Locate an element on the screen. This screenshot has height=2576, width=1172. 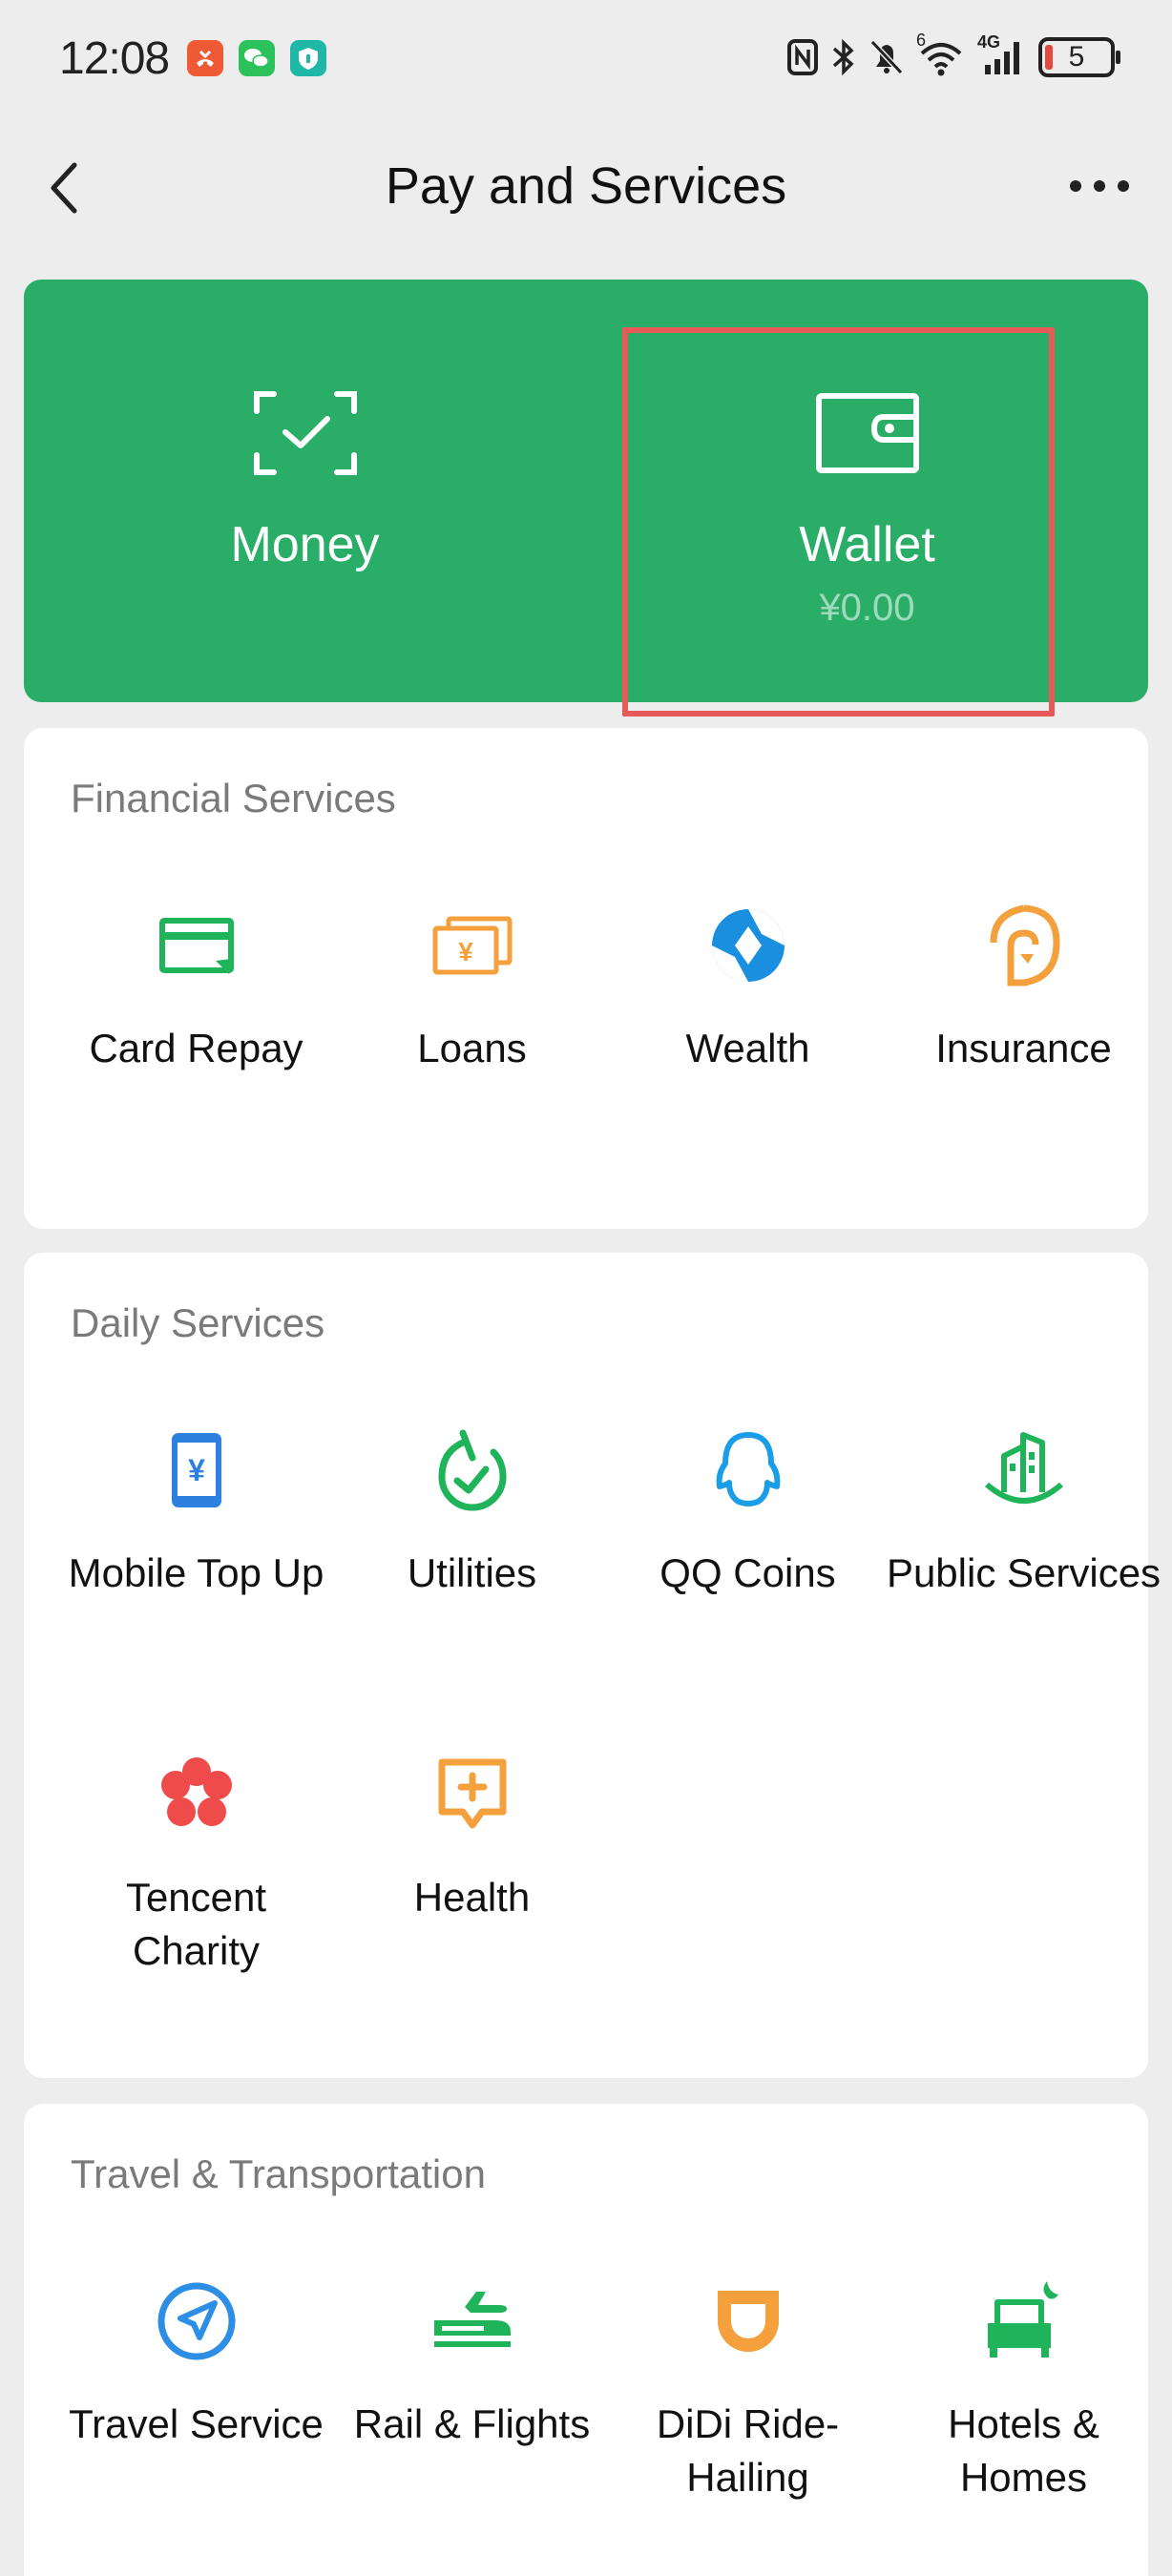
tile-label: Utilities is located at coordinates (472, 1572).